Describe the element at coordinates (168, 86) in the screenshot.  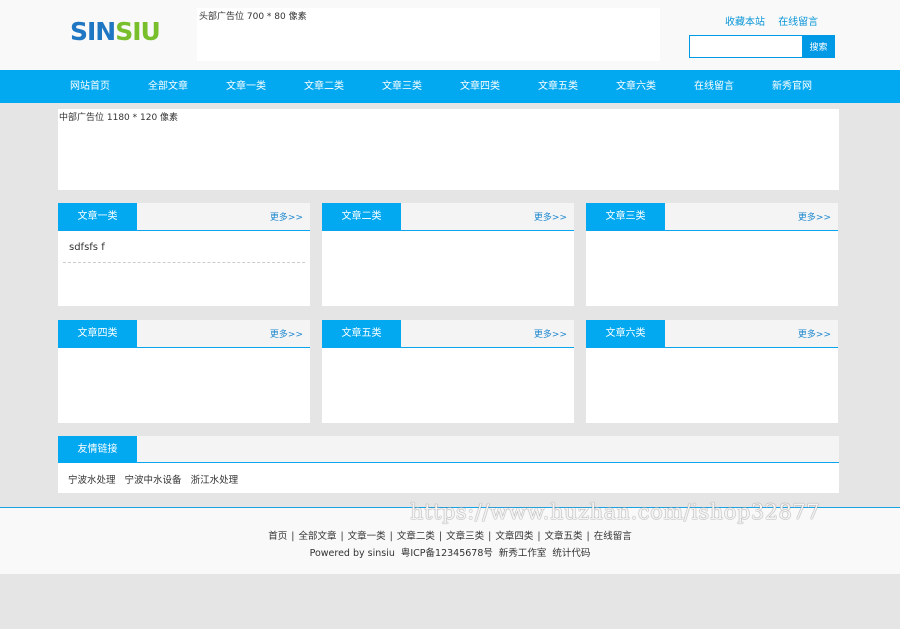
I see `nav-item-all-articles: 全部文章` at that location.